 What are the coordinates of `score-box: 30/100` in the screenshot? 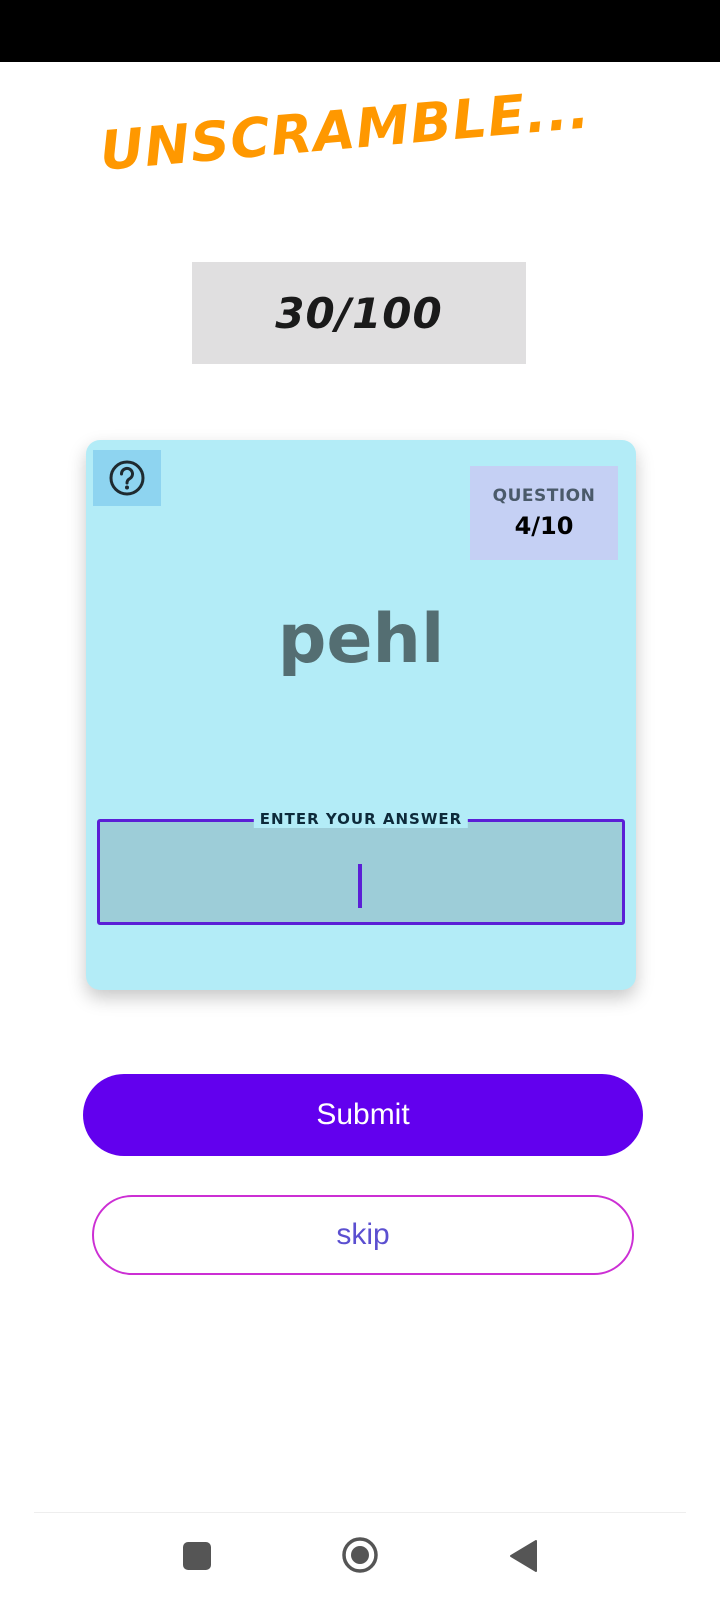 It's located at (359, 313).